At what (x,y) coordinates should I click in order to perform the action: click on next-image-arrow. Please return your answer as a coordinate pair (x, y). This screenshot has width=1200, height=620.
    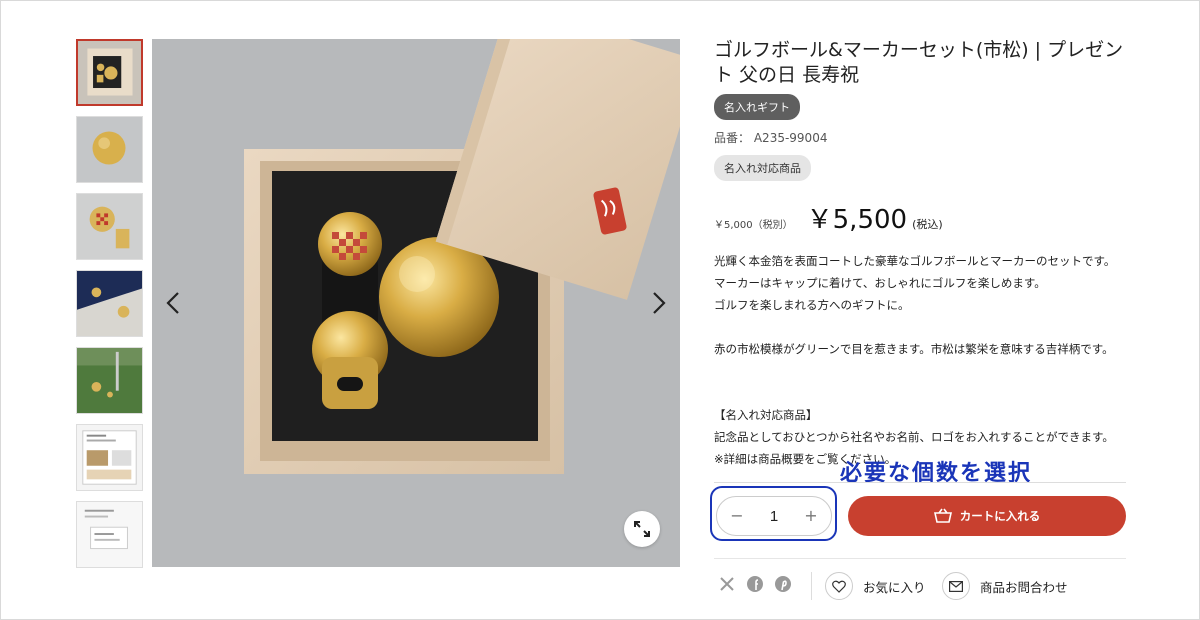
    Looking at the image, I should click on (658, 303).